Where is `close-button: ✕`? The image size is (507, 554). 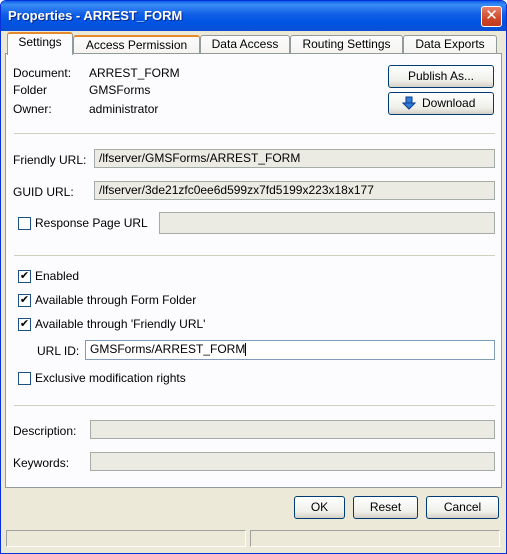
close-button: ✕ is located at coordinates (491, 16).